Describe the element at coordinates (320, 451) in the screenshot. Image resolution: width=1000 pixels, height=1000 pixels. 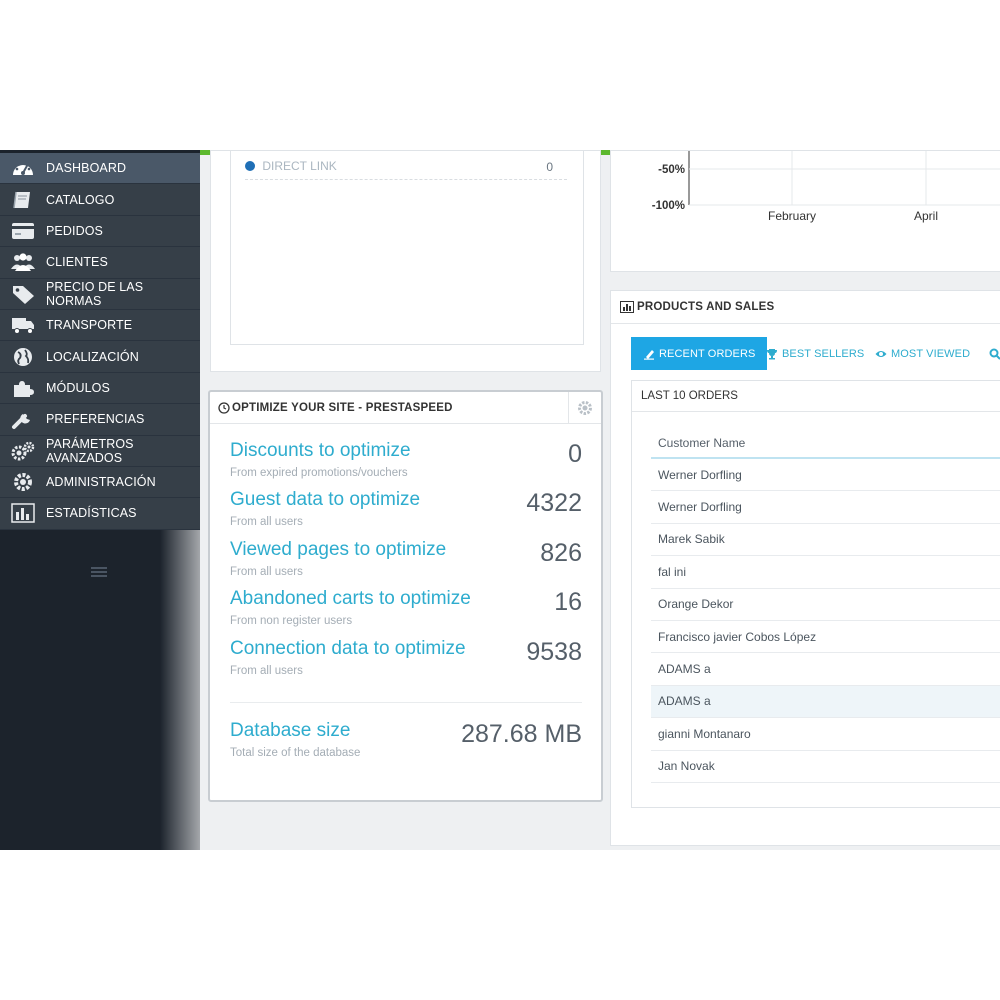
I see `optimize-row-title: Discounts to optimize` at that location.